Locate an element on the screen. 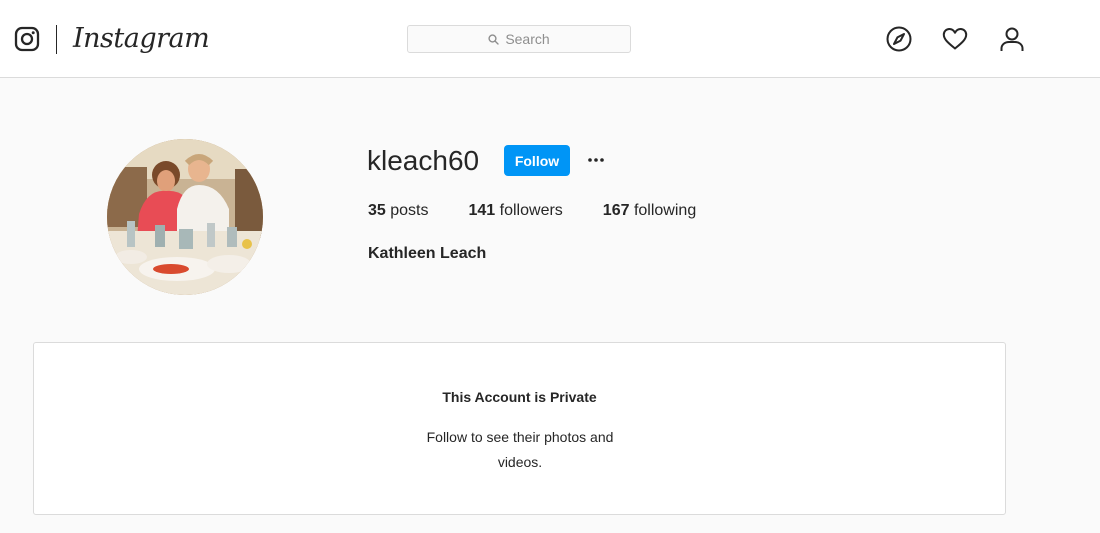 Image resolution: width=1100 pixels, height=533 pixels. instagram-logo: Instagram is located at coordinates (141, 39).